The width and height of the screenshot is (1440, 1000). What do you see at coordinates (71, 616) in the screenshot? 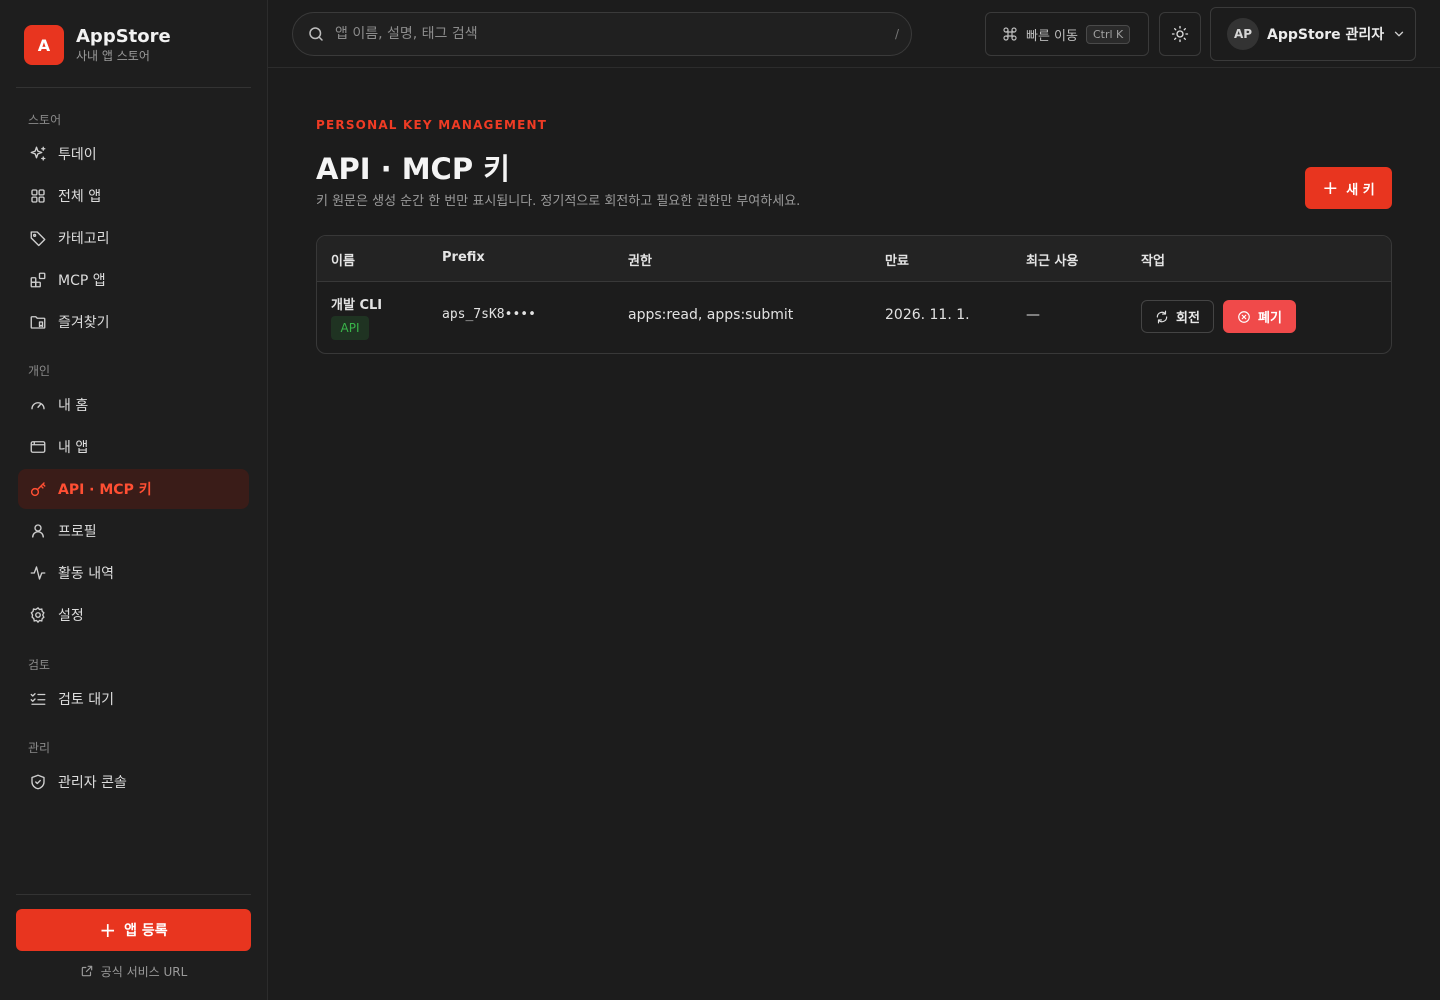
I see `sidebar-item-label: 설정` at bounding box center [71, 616].